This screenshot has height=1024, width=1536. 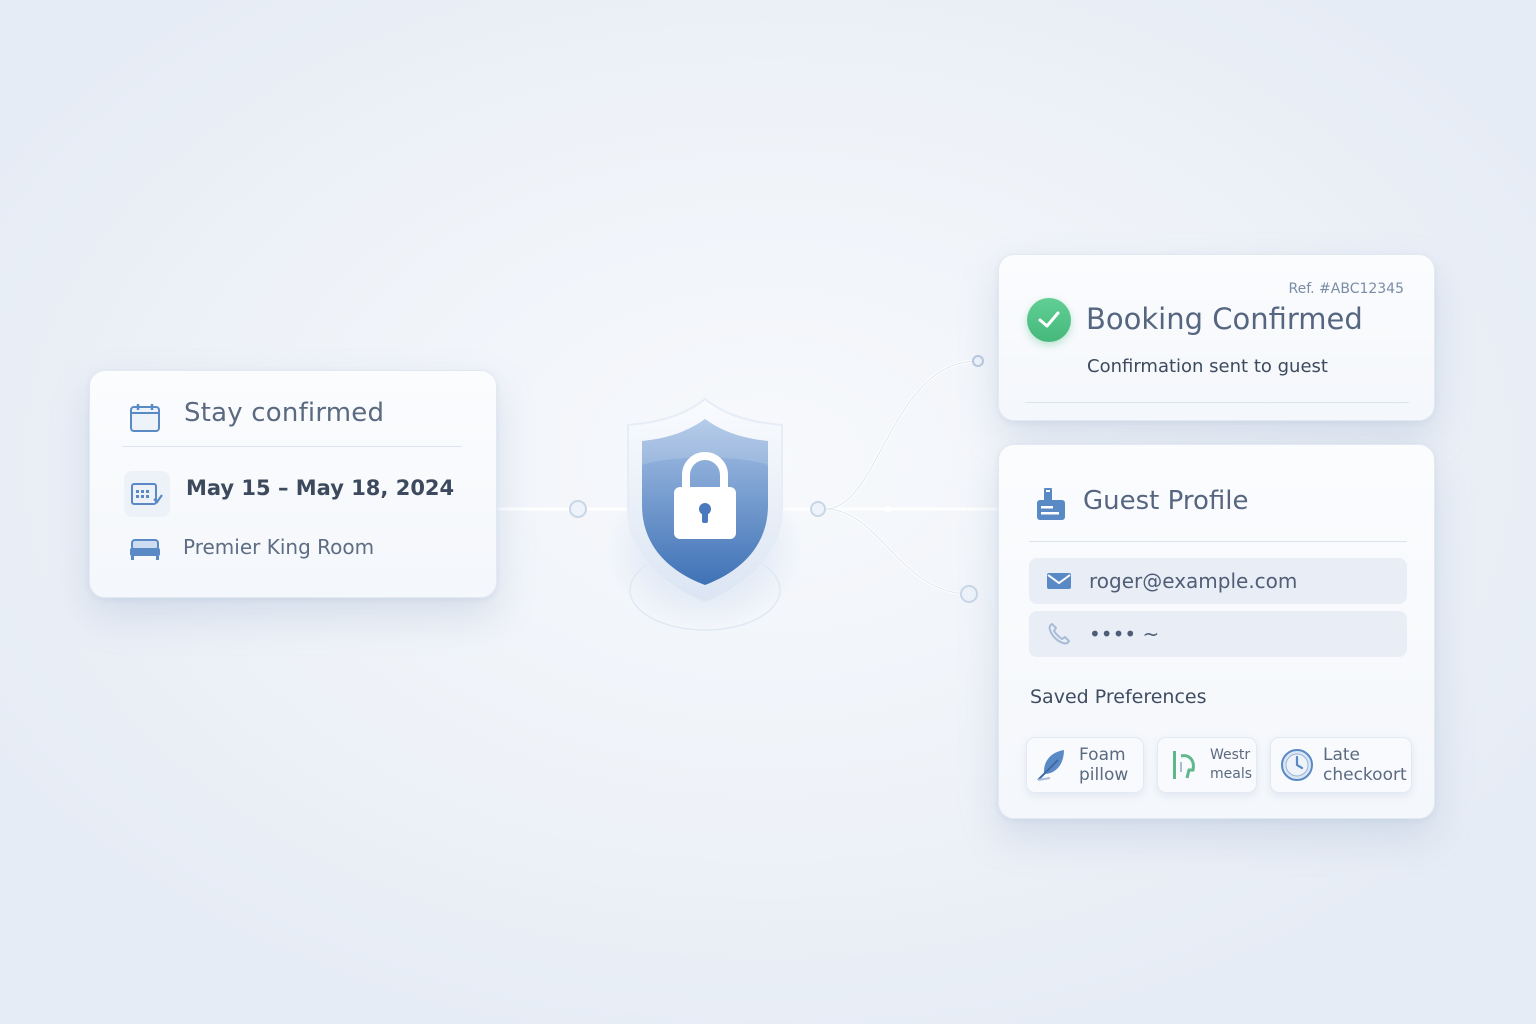 I want to click on phone-value: •••• ~, so click(x=1124, y=634).